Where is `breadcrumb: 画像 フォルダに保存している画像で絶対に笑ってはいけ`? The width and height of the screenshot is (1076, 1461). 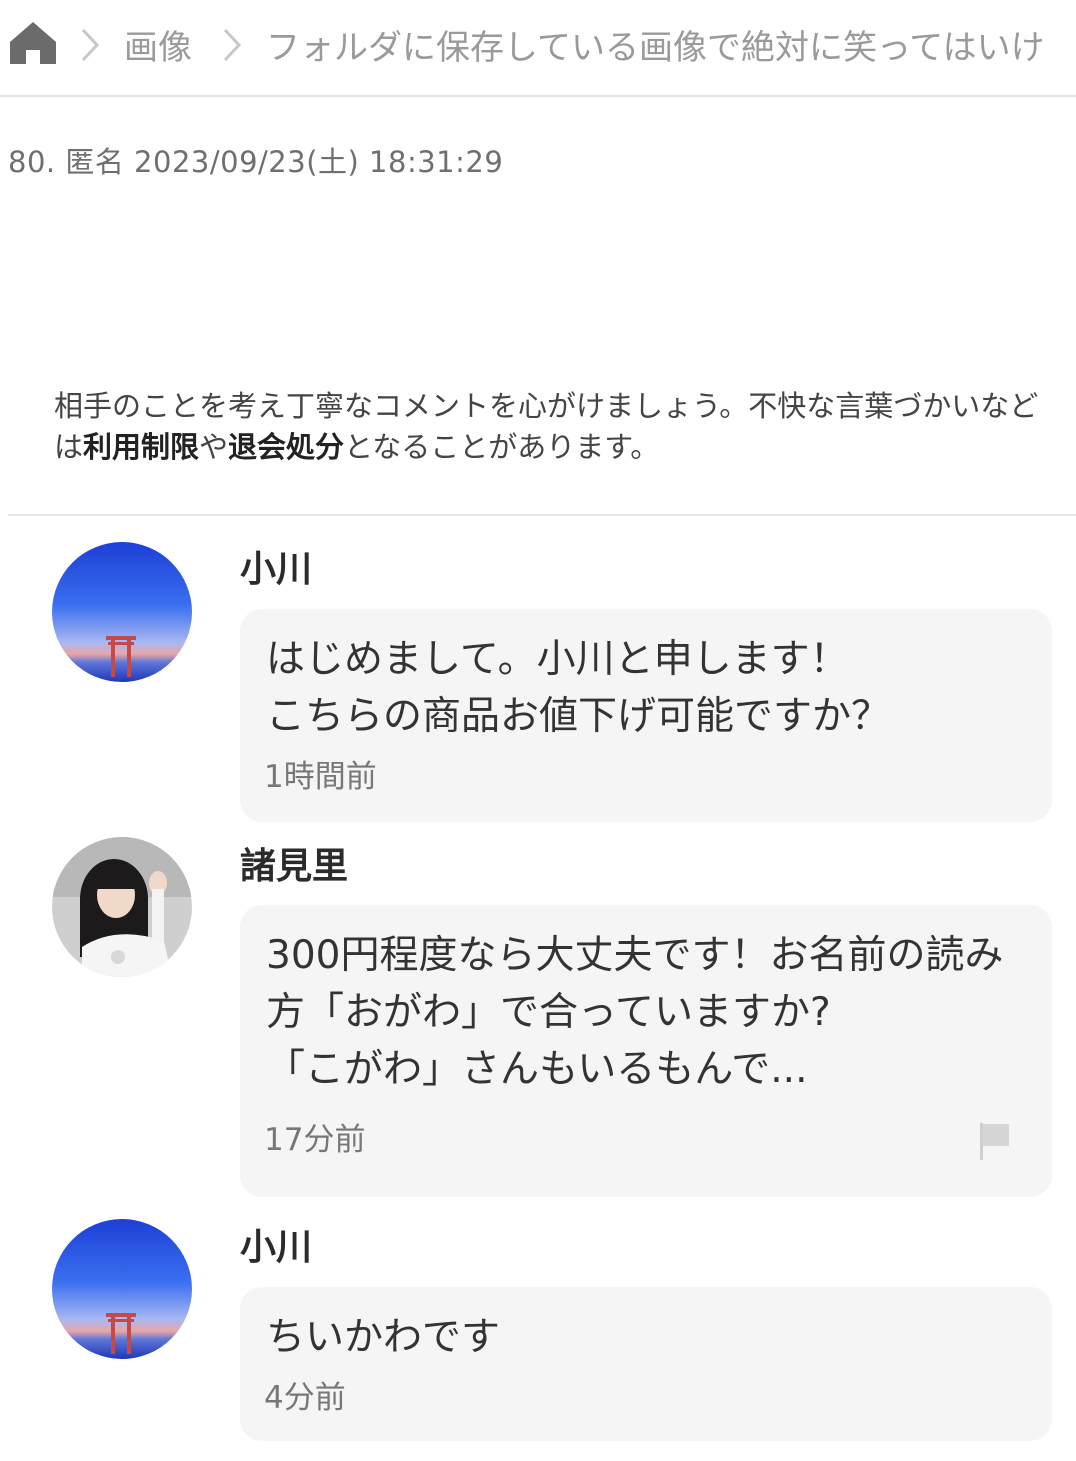 breadcrumb: 画像 フォルダに保存している画像で絶対に笑ってはいけ is located at coordinates (538, 48).